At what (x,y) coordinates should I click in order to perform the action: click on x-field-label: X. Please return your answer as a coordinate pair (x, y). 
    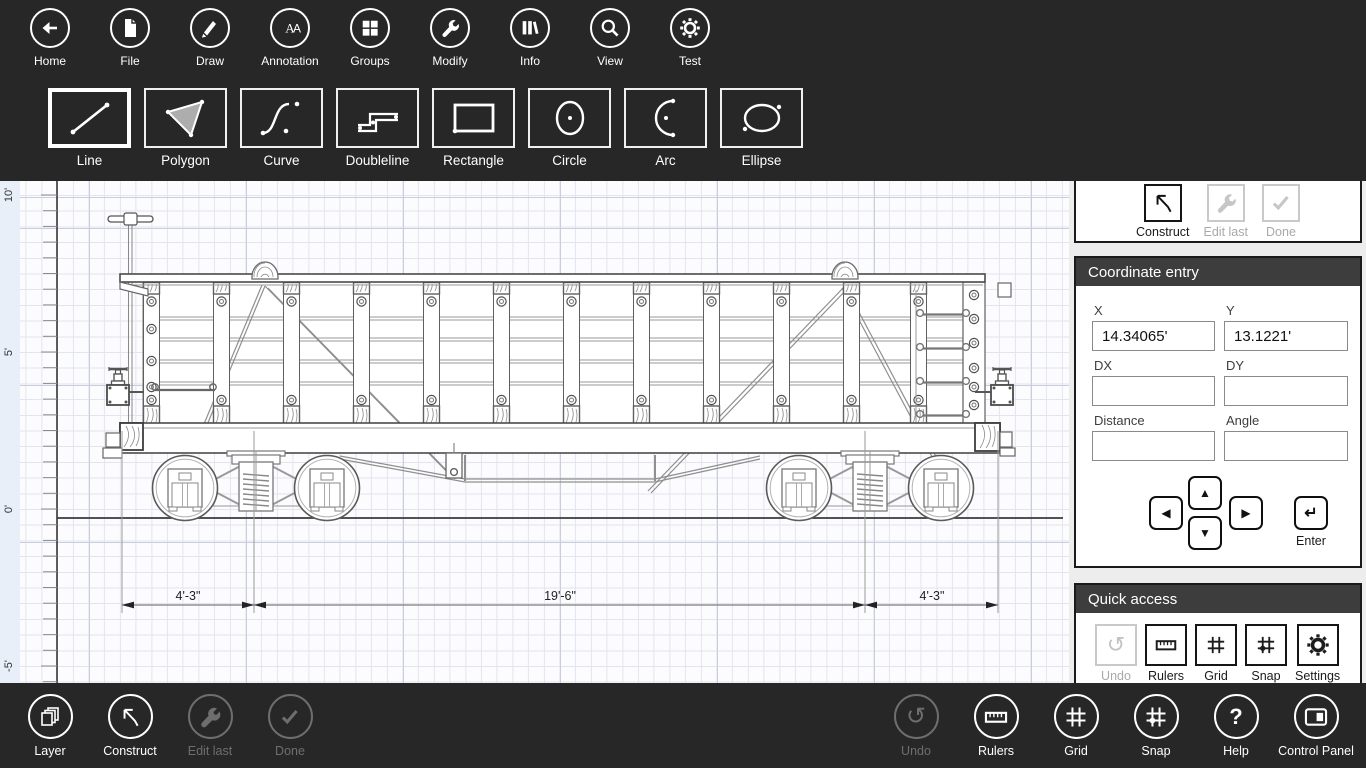
    Looking at the image, I should click on (1098, 310).